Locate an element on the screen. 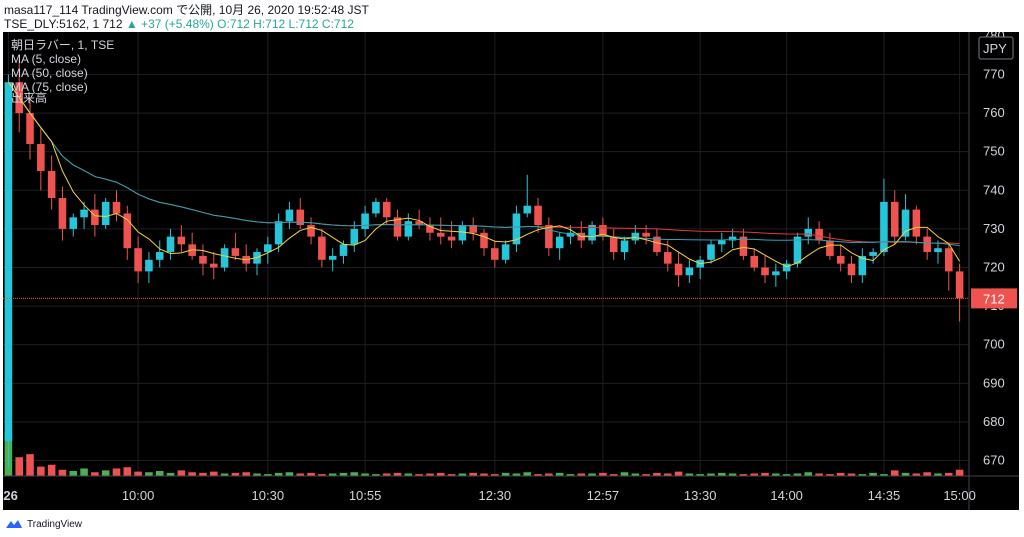  y-tick-label: 680 is located at coordinates (994, 421).